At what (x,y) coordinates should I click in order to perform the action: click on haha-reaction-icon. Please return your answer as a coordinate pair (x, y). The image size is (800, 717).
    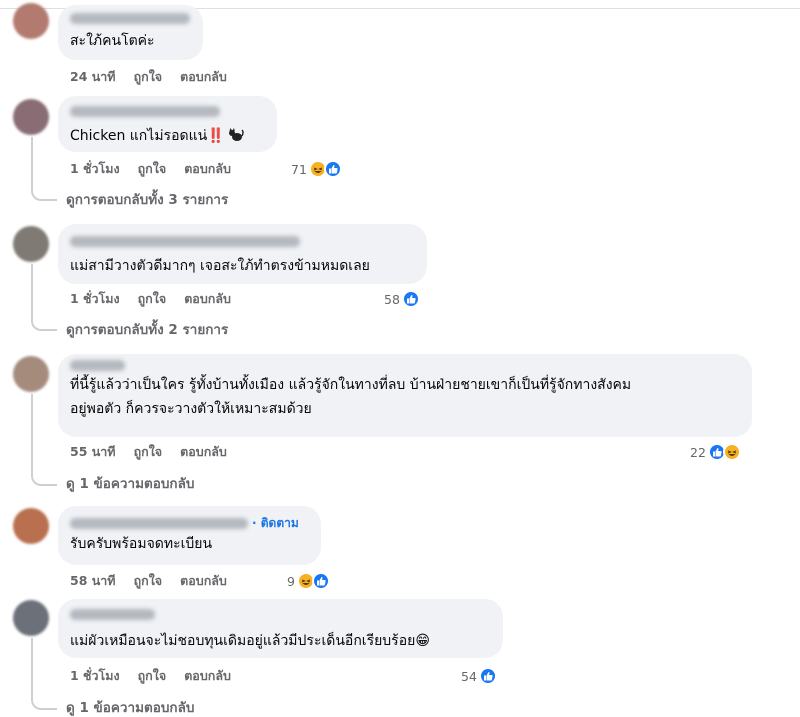
    Looking at the image, I should click on (731, 452).